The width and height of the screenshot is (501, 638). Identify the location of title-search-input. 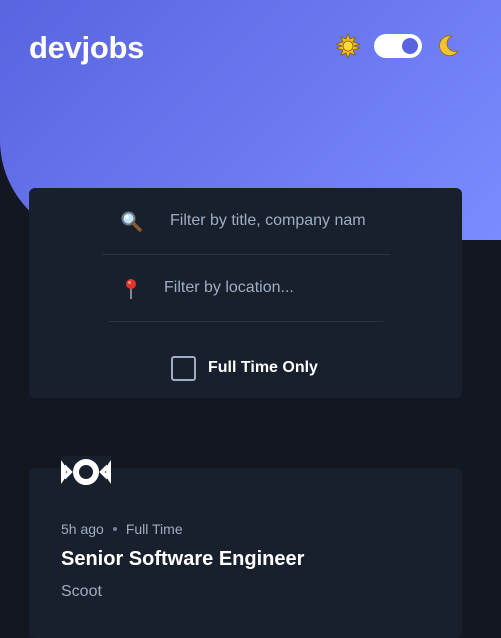
(280, 221).